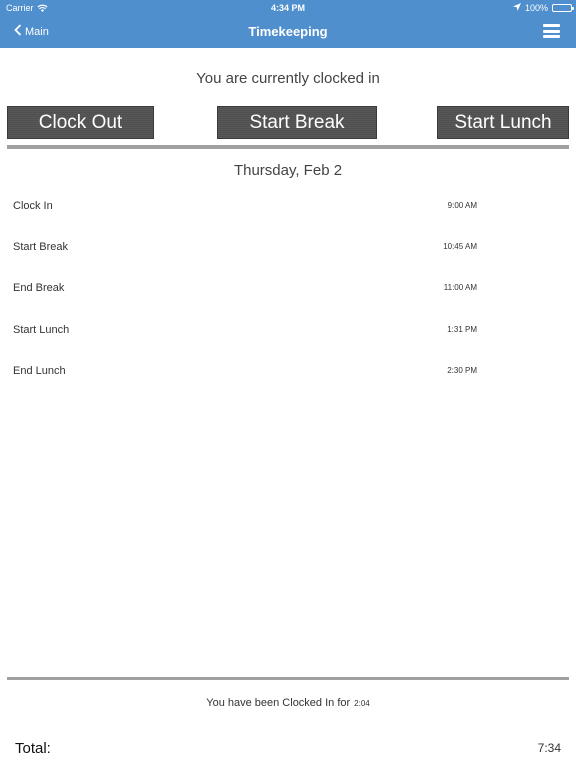  I want to click on clocked-in-text: You have been Clocked In for, so click(278, 703).